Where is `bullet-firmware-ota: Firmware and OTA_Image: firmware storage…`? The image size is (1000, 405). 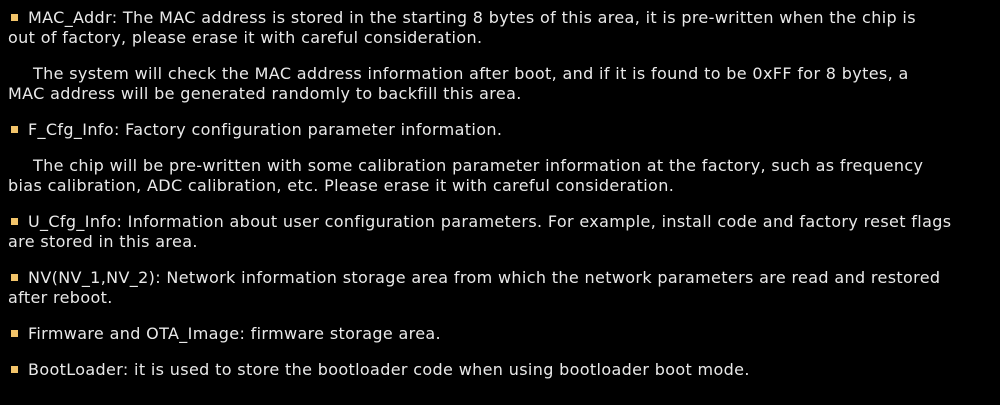
bullet-firmware-ota: Firmware and OTA_Image: firmware storage… is located at coordinates (499, 334).